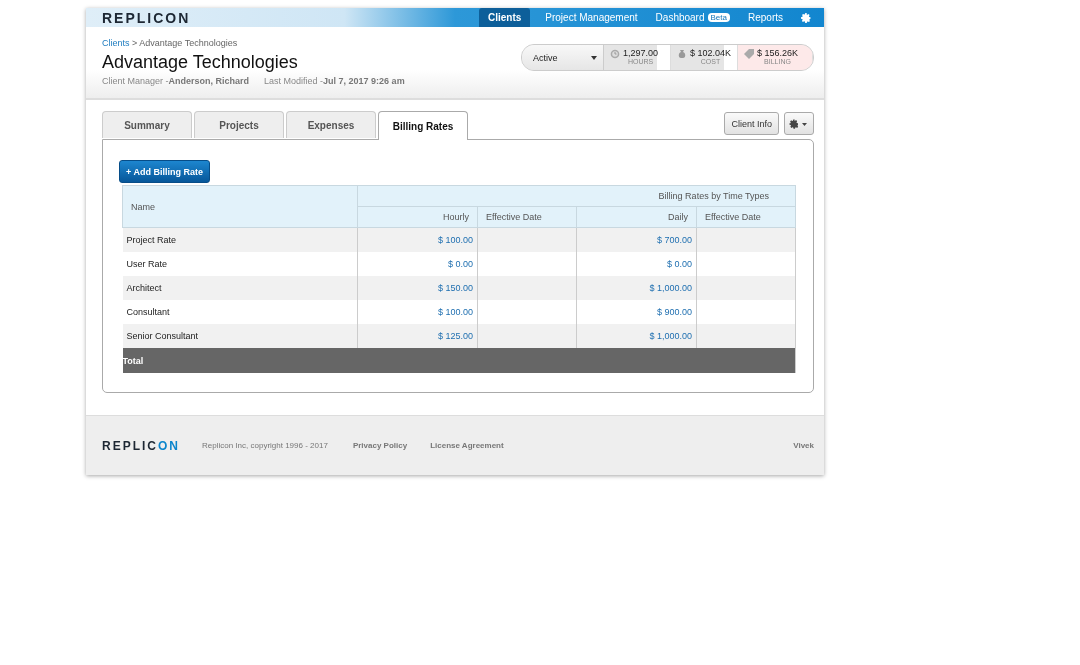  I want to click on tag-icon, so click(749, 54).